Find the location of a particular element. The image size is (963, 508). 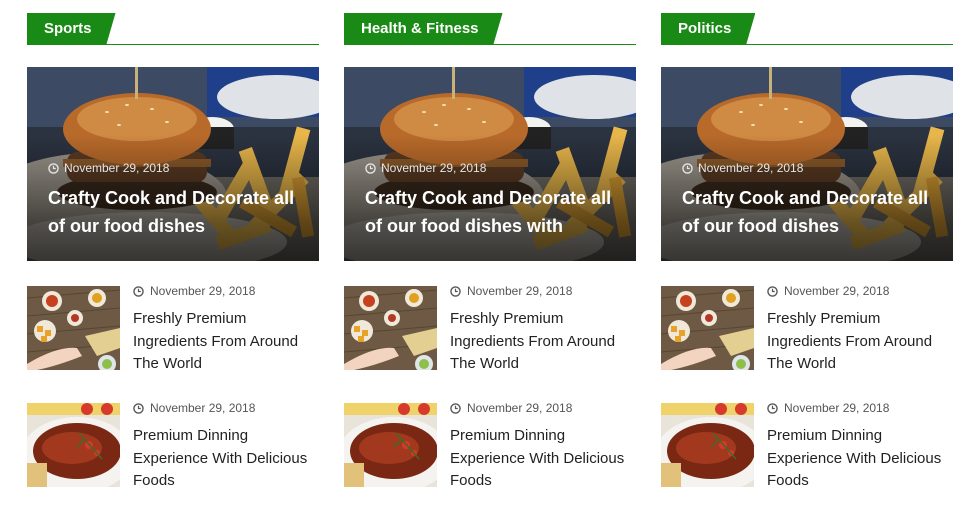

category-header: Politics is located at coordinates (807, 23).